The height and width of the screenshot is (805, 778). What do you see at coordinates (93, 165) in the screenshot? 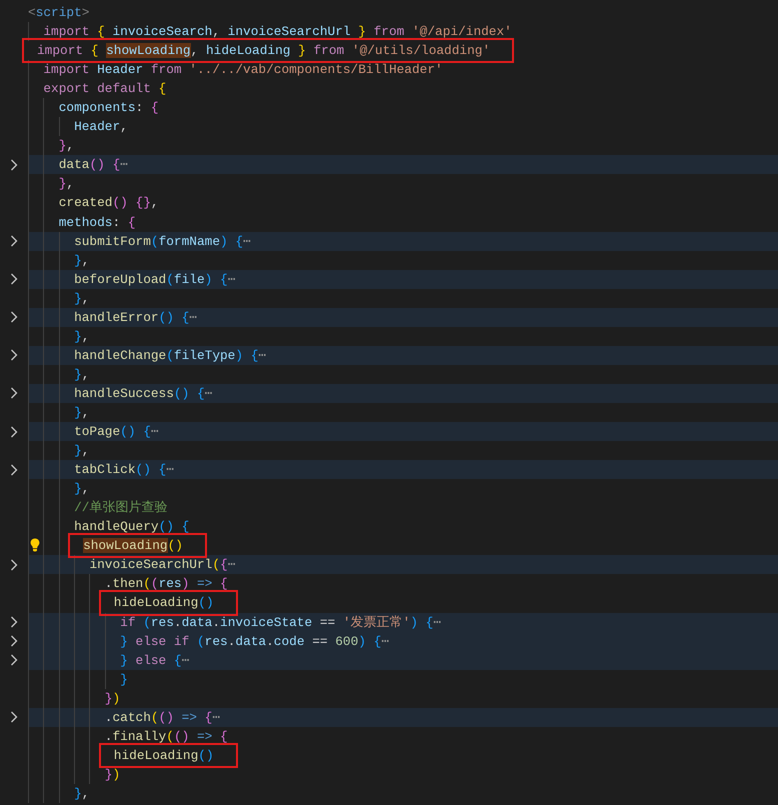
I see `code-line: data() {⋯` at bounding box center [93, 165].